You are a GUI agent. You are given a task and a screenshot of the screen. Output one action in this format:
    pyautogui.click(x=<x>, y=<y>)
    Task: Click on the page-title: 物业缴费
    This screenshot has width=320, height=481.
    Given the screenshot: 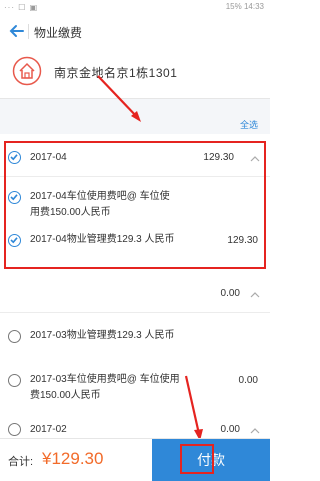 What is the action you would take?
    pyautogui.click(x=58, y=33)
    